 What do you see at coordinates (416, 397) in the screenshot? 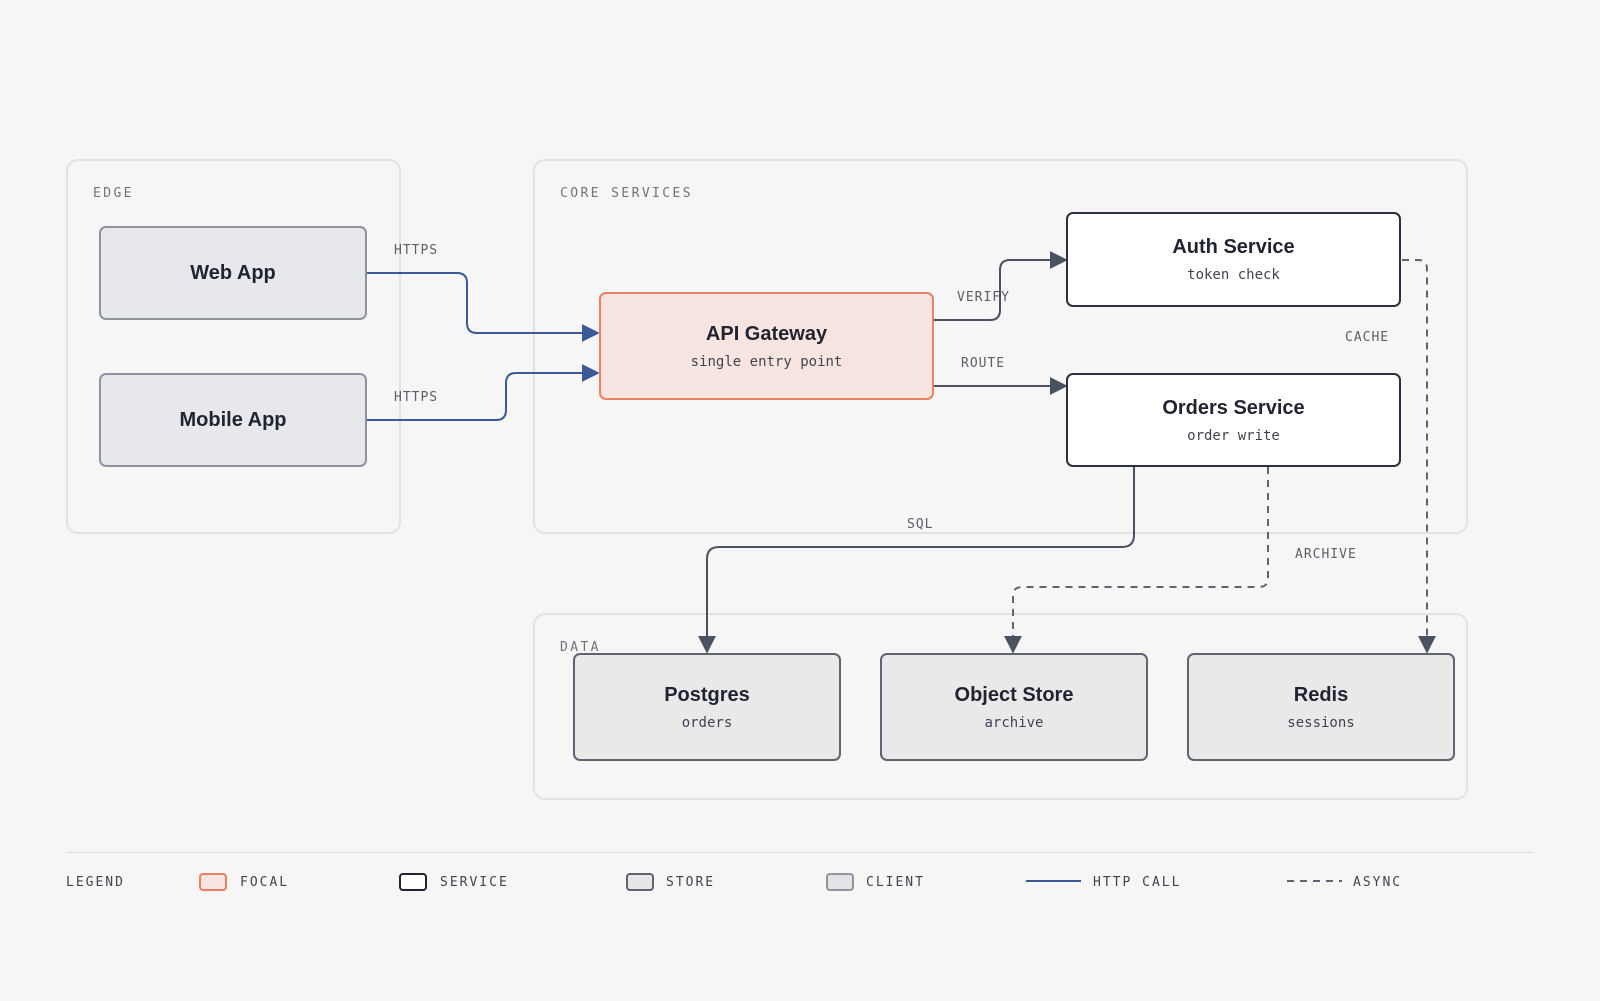
I see `edge-label-mobile-https: HTTPS` at bounding box center [416, 397].